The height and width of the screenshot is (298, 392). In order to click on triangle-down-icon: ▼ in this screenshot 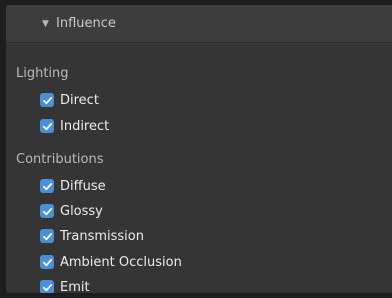, I will do `click(45, 23)`.